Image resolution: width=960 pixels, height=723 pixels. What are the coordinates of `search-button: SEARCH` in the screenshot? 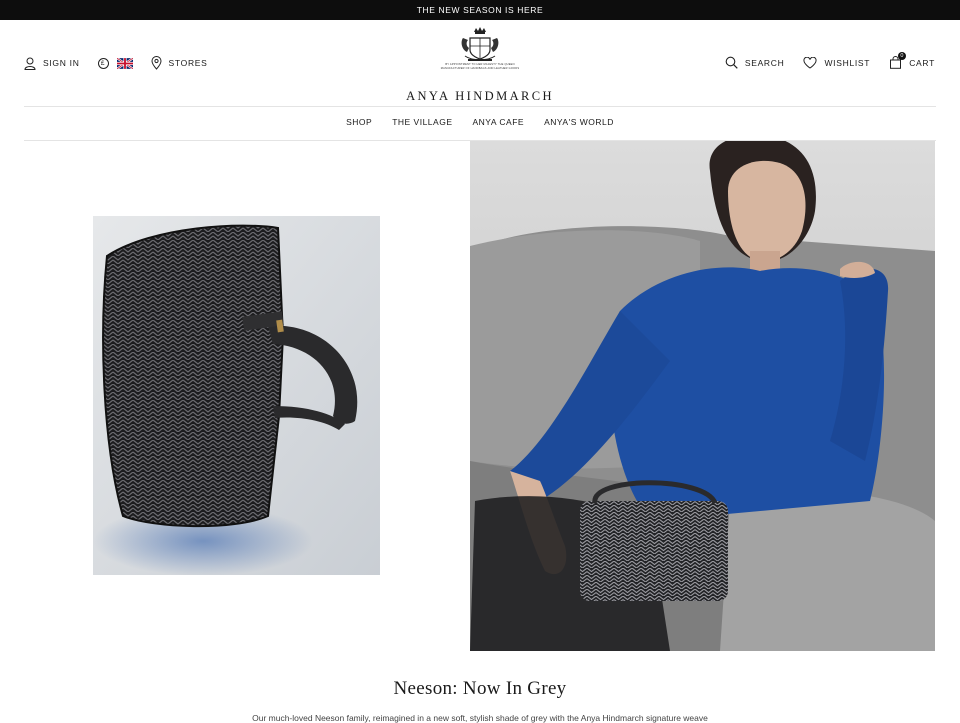 It's located at (755, 62).